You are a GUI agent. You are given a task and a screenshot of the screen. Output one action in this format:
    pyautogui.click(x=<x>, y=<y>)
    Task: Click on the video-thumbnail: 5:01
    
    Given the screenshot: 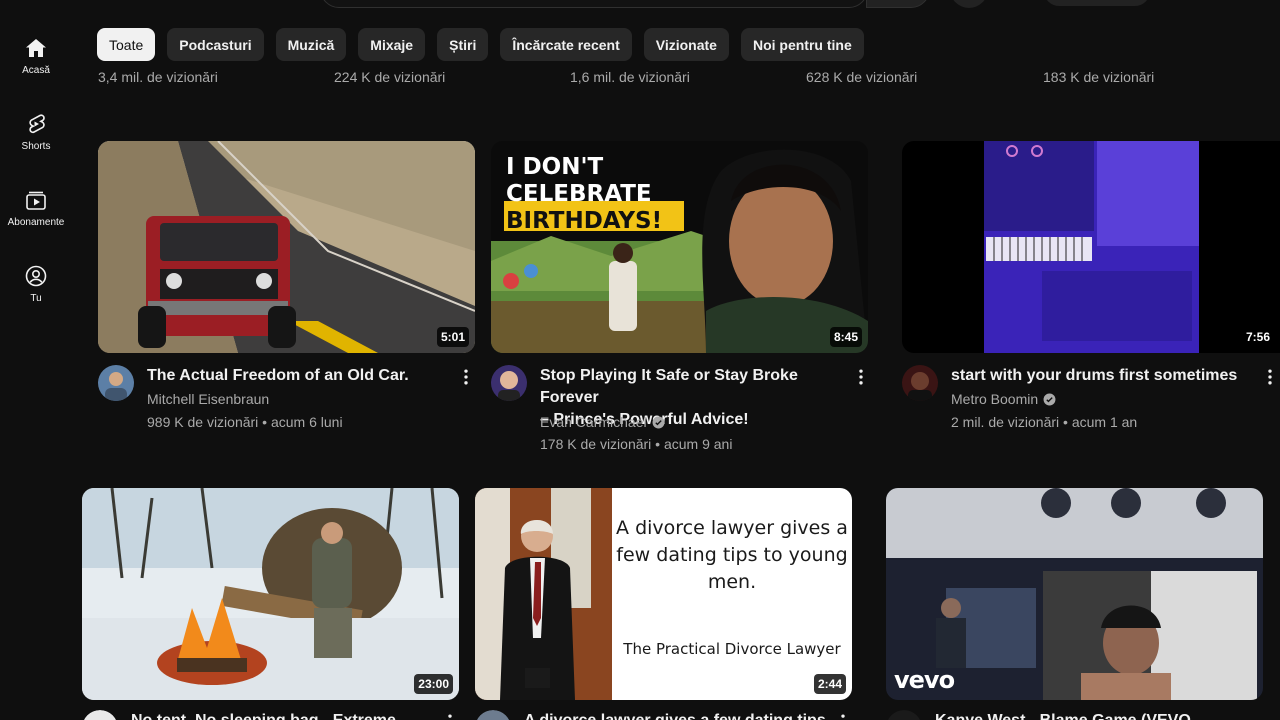 What is the action you would take?
    pyautogui.click(x=286, y=247)
    